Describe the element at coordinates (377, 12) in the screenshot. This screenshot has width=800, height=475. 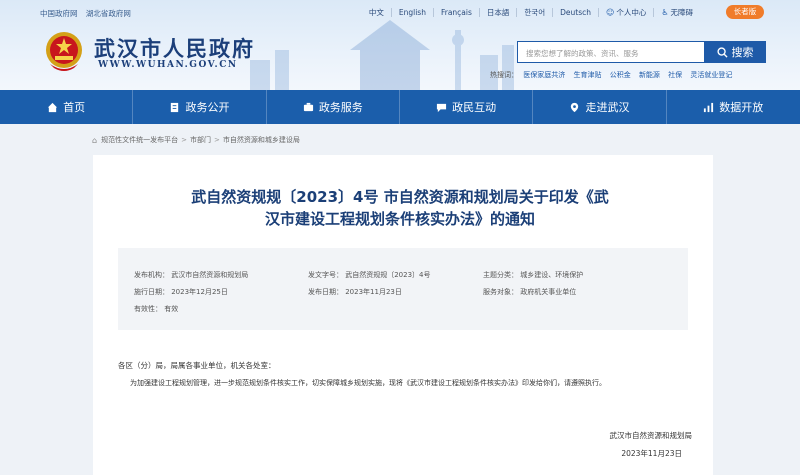
I see `lang-zh: 中文` at that location.